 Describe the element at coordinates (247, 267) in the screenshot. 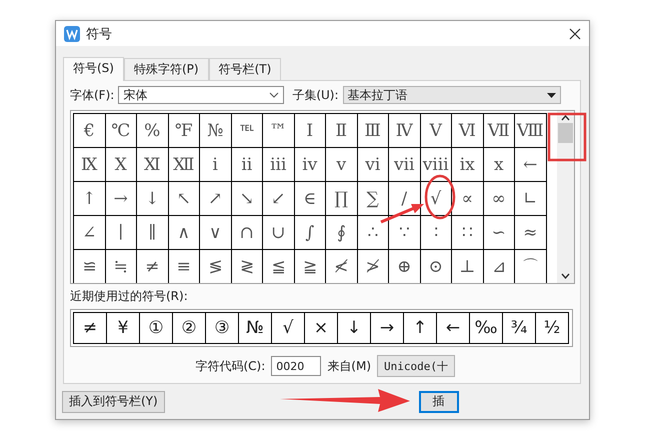

I see `symbol-cell: ≷` at that location.